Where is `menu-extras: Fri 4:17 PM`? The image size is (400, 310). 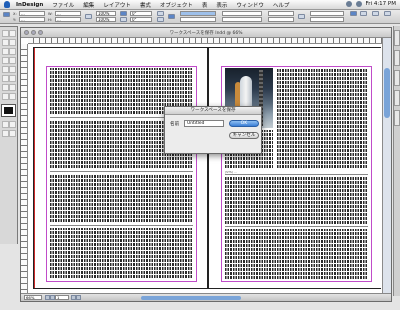
menu-extras: Fri 4:17 PM is located at coordinates (370, 4).